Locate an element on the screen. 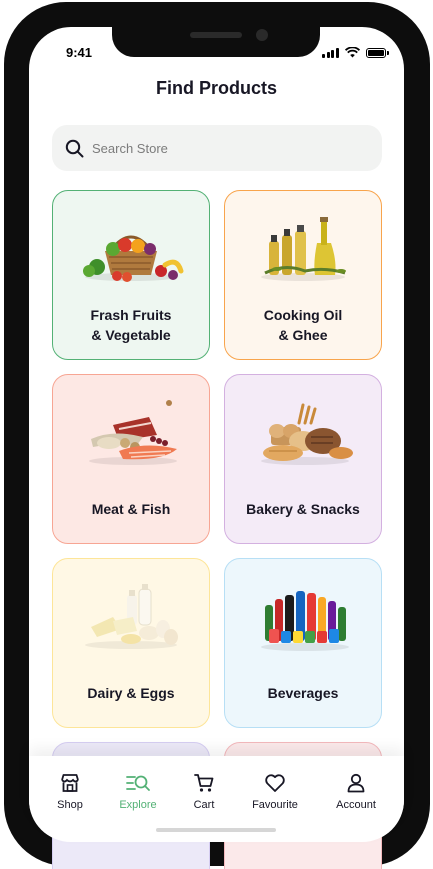 This screenshot has height=869, width=433. bakery-snacks-image is located at coordinates (307, 434).